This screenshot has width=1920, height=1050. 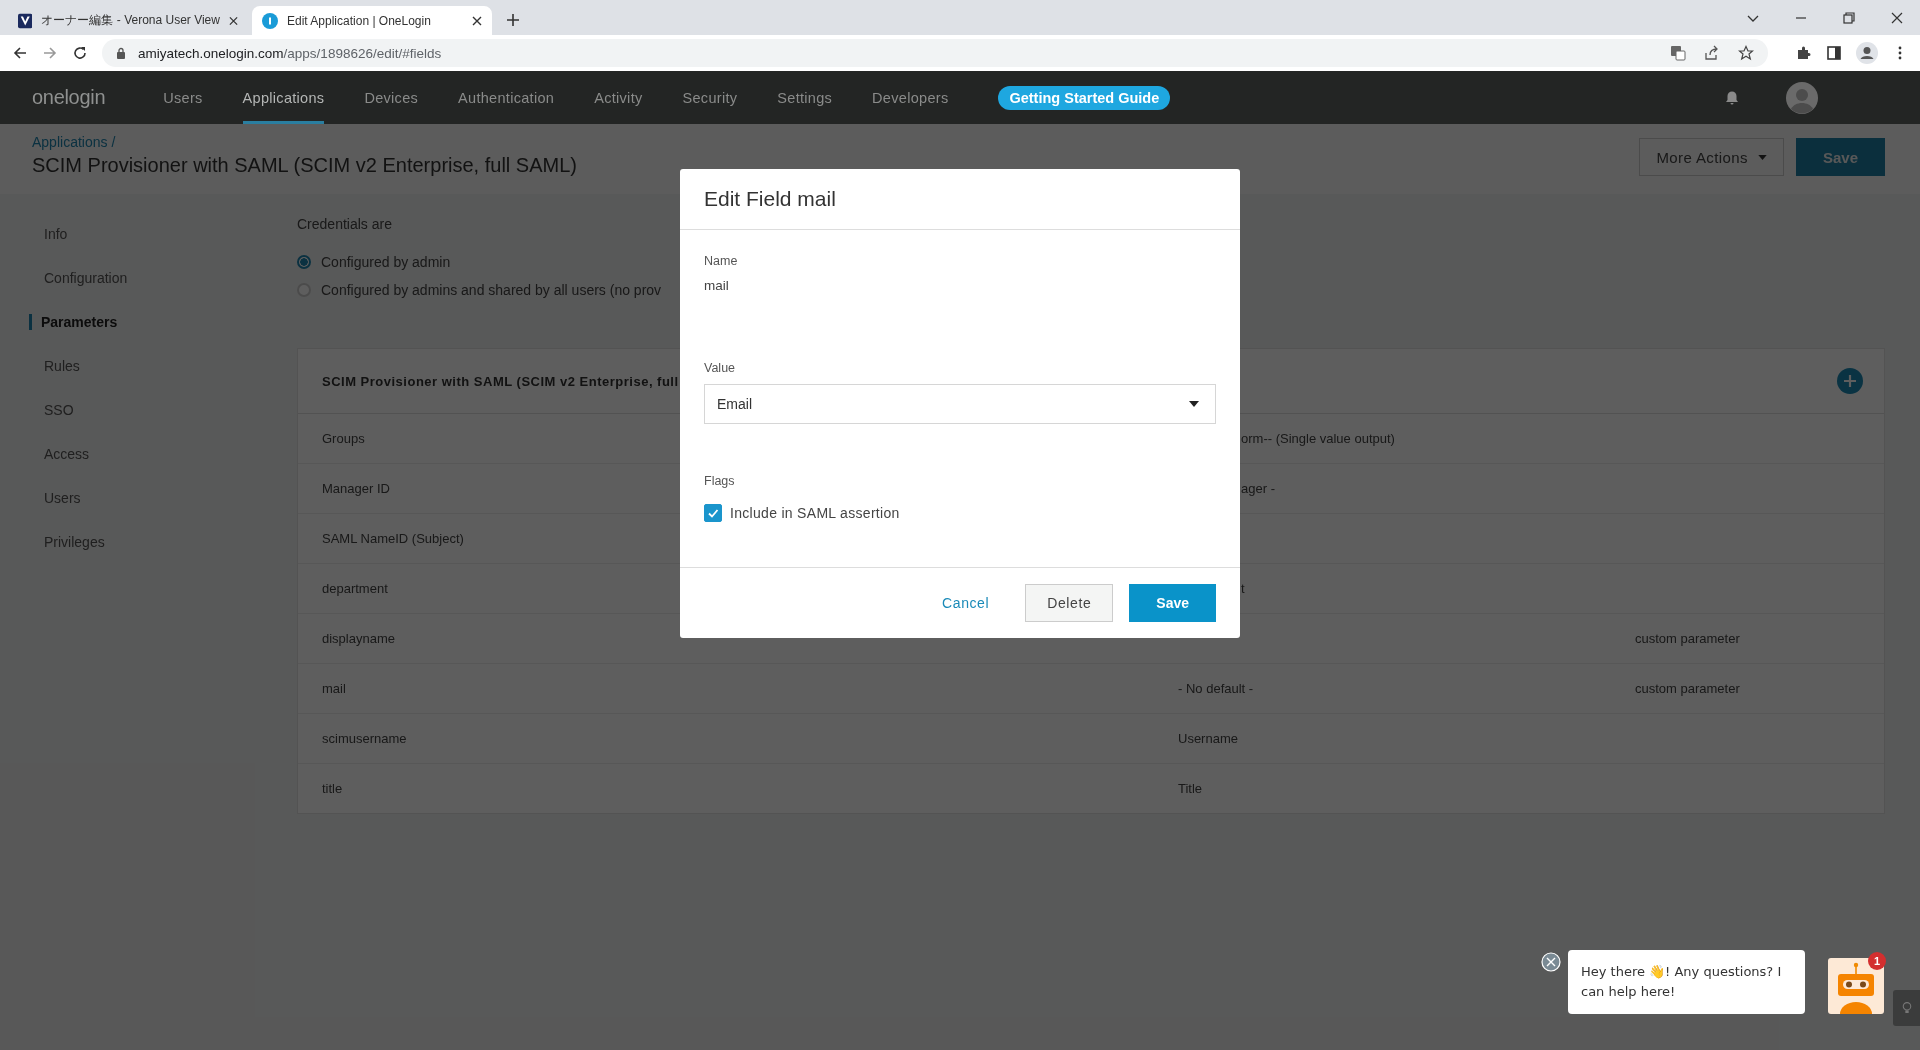 I want to click on share-icon, so click(x=1712, y=53).